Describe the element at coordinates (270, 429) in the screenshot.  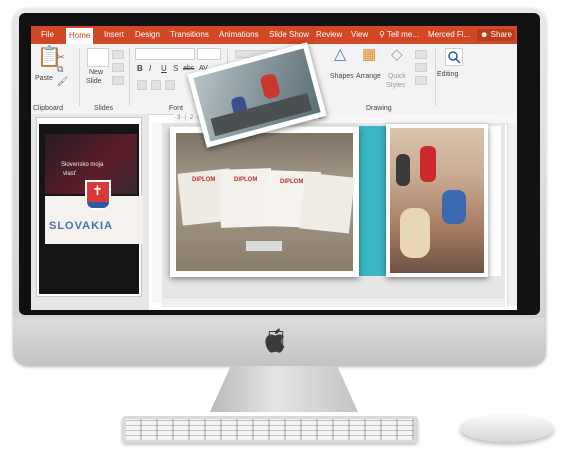
I see `keyboard` at that location.